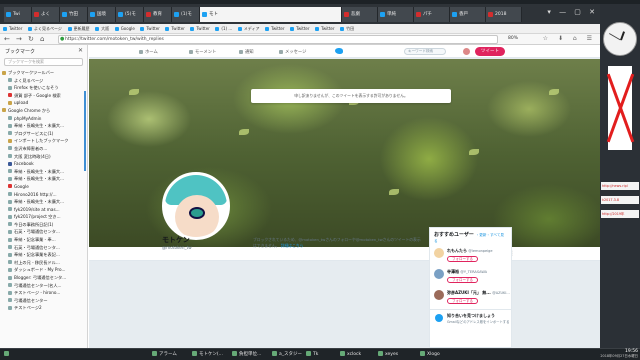  What do you see at coordinates (125, 28) in the screenshot?
I see `bookmark: Google` at bounding box center [125, 28].